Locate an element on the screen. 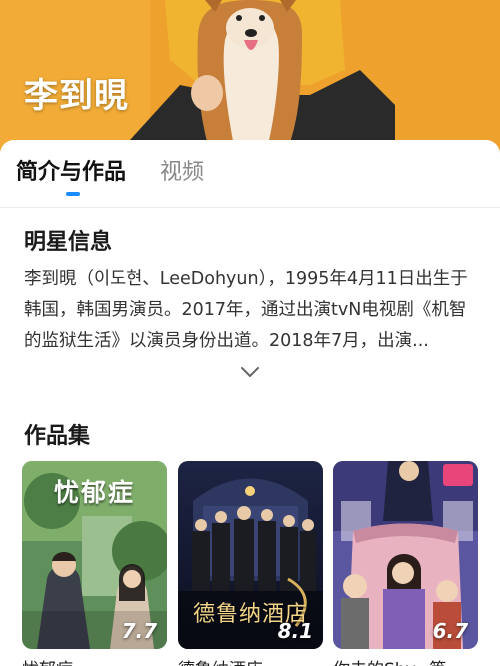 This screenshot has width=500, height=666. tab-bar: 简介与作品 视频 is located at coordinates (250, 174).